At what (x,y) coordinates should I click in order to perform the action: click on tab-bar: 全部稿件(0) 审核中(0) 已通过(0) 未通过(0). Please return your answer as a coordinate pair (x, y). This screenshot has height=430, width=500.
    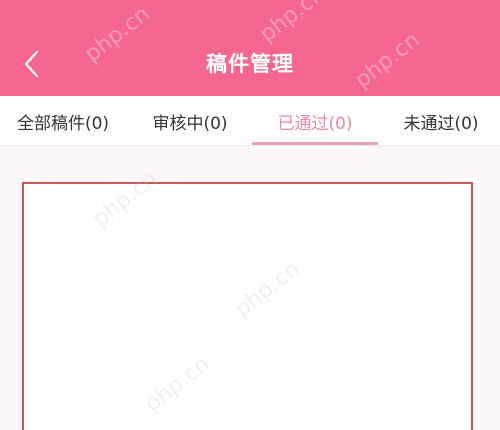
    Looking at the image, I should click on (250, 121).